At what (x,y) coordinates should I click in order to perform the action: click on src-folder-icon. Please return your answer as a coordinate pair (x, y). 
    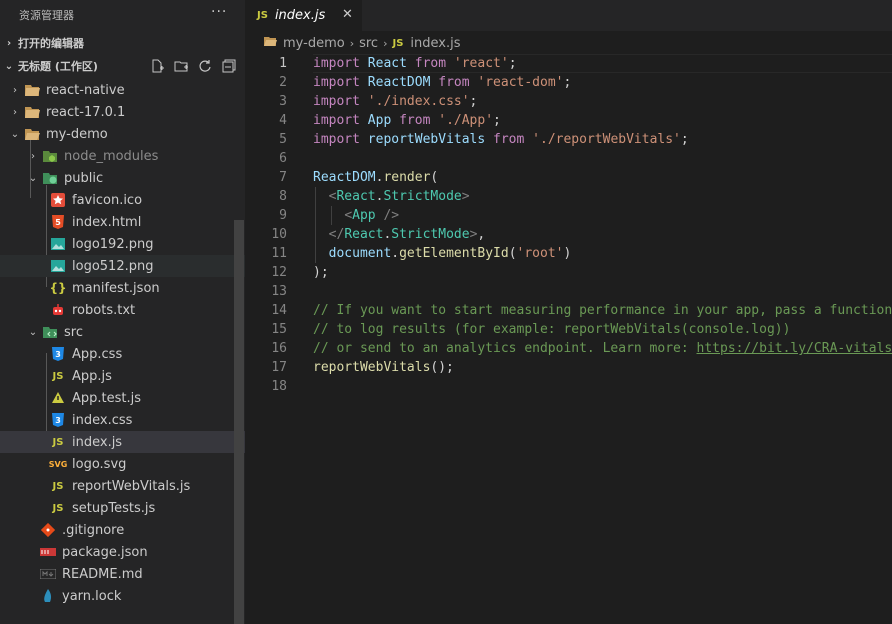
    Looking at the image, I should click on (50, 332).